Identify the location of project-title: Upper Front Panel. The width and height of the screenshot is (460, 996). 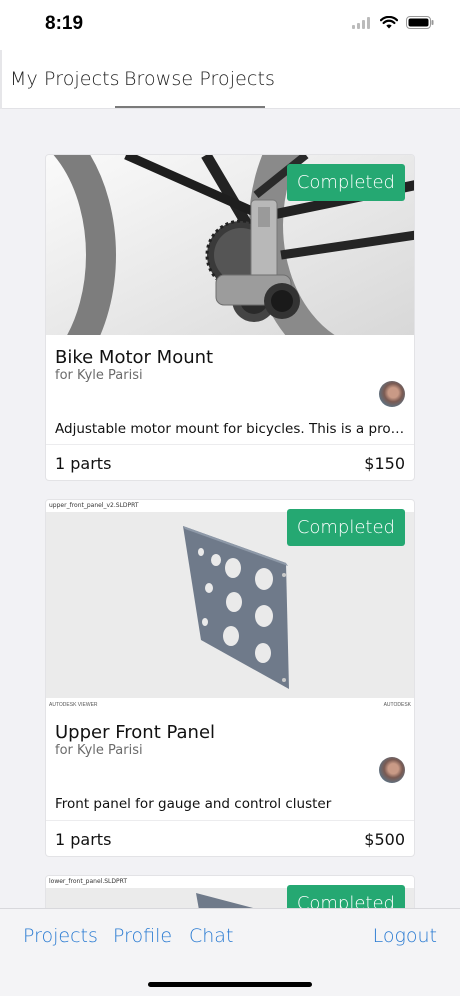
(135, 732).